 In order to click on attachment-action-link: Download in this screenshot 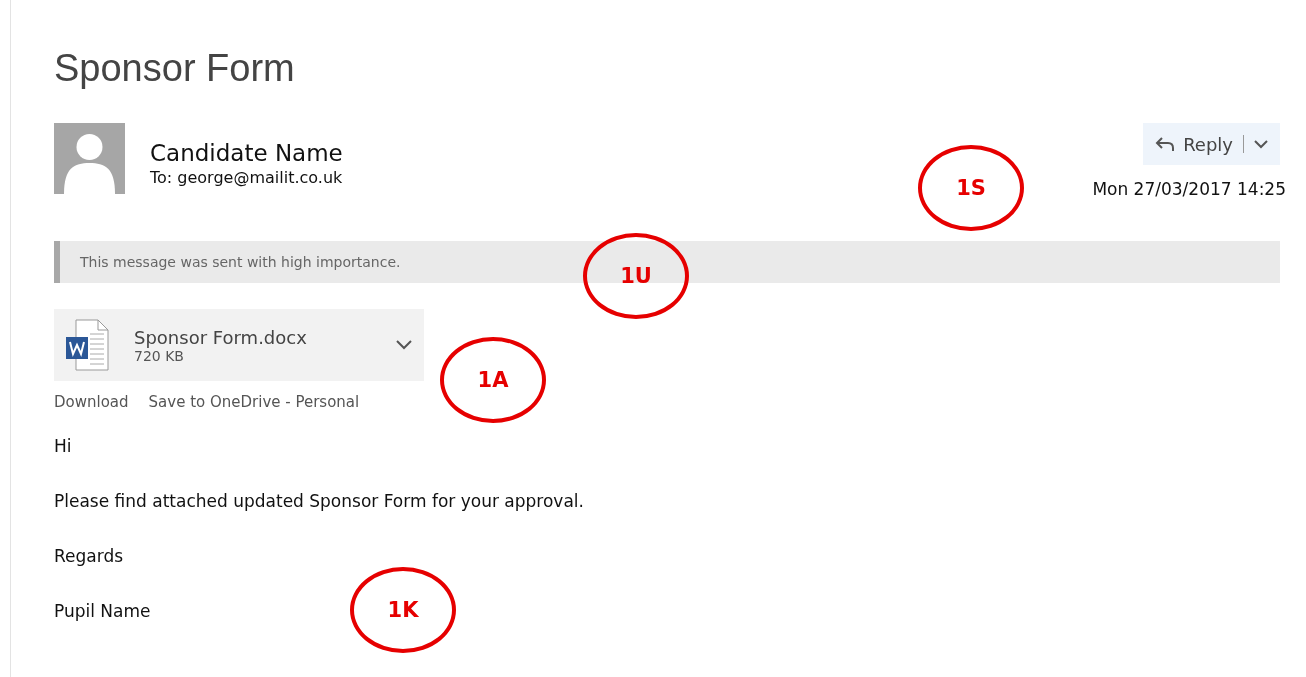, I will do `click(91, 402)`.